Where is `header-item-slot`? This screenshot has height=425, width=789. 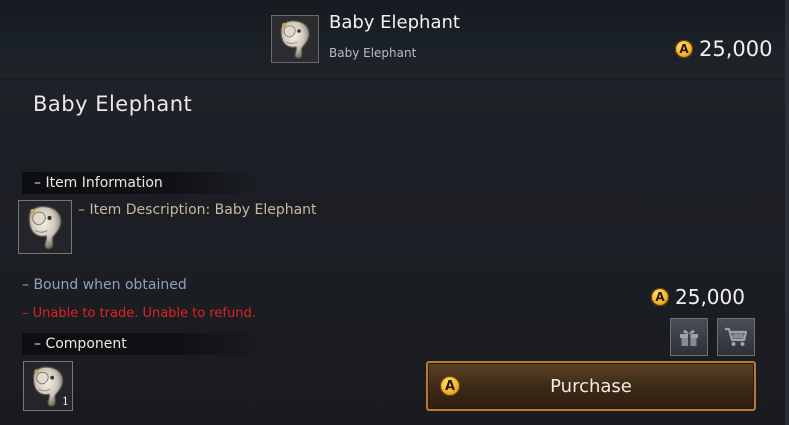 header-item-slot is located at coordinates (295, 39).